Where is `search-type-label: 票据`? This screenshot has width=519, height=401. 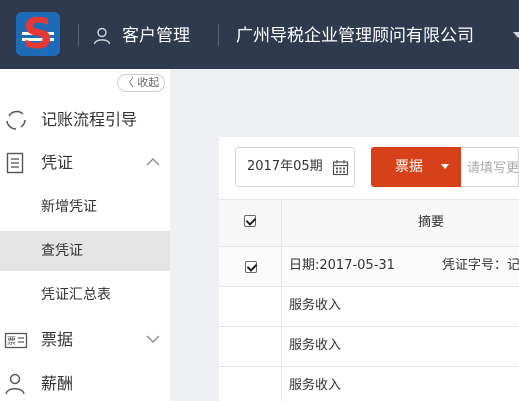
search-type-label: 票据 is located at coordinates (409, 167).